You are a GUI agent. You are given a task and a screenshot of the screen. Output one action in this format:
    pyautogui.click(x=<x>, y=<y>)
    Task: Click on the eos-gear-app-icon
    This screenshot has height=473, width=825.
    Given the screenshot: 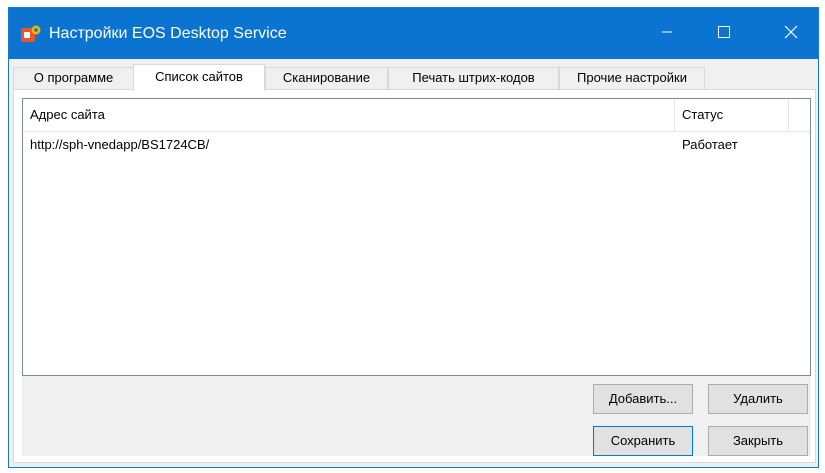 What is the action you would take?
    pyautogui.click(x=31, y=35)
    